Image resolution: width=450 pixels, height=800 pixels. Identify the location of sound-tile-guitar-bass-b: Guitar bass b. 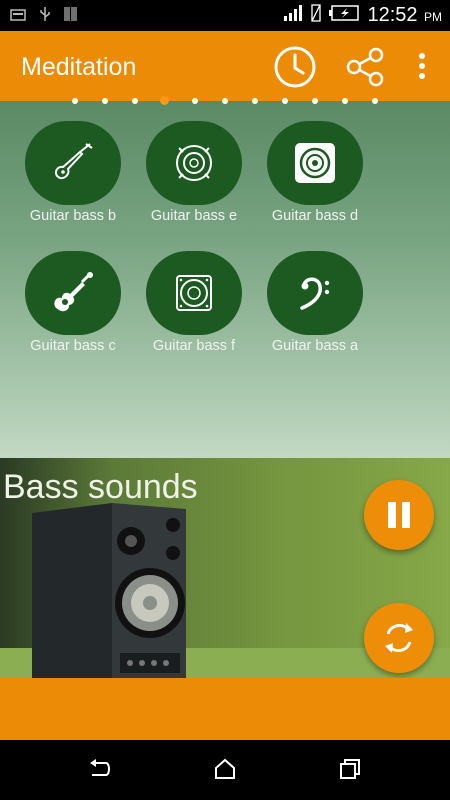
(73, 172).